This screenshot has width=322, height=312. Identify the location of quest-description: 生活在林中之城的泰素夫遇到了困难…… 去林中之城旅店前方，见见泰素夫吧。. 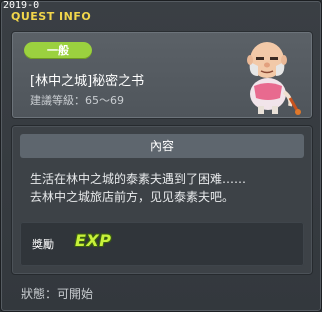
(138, 188).